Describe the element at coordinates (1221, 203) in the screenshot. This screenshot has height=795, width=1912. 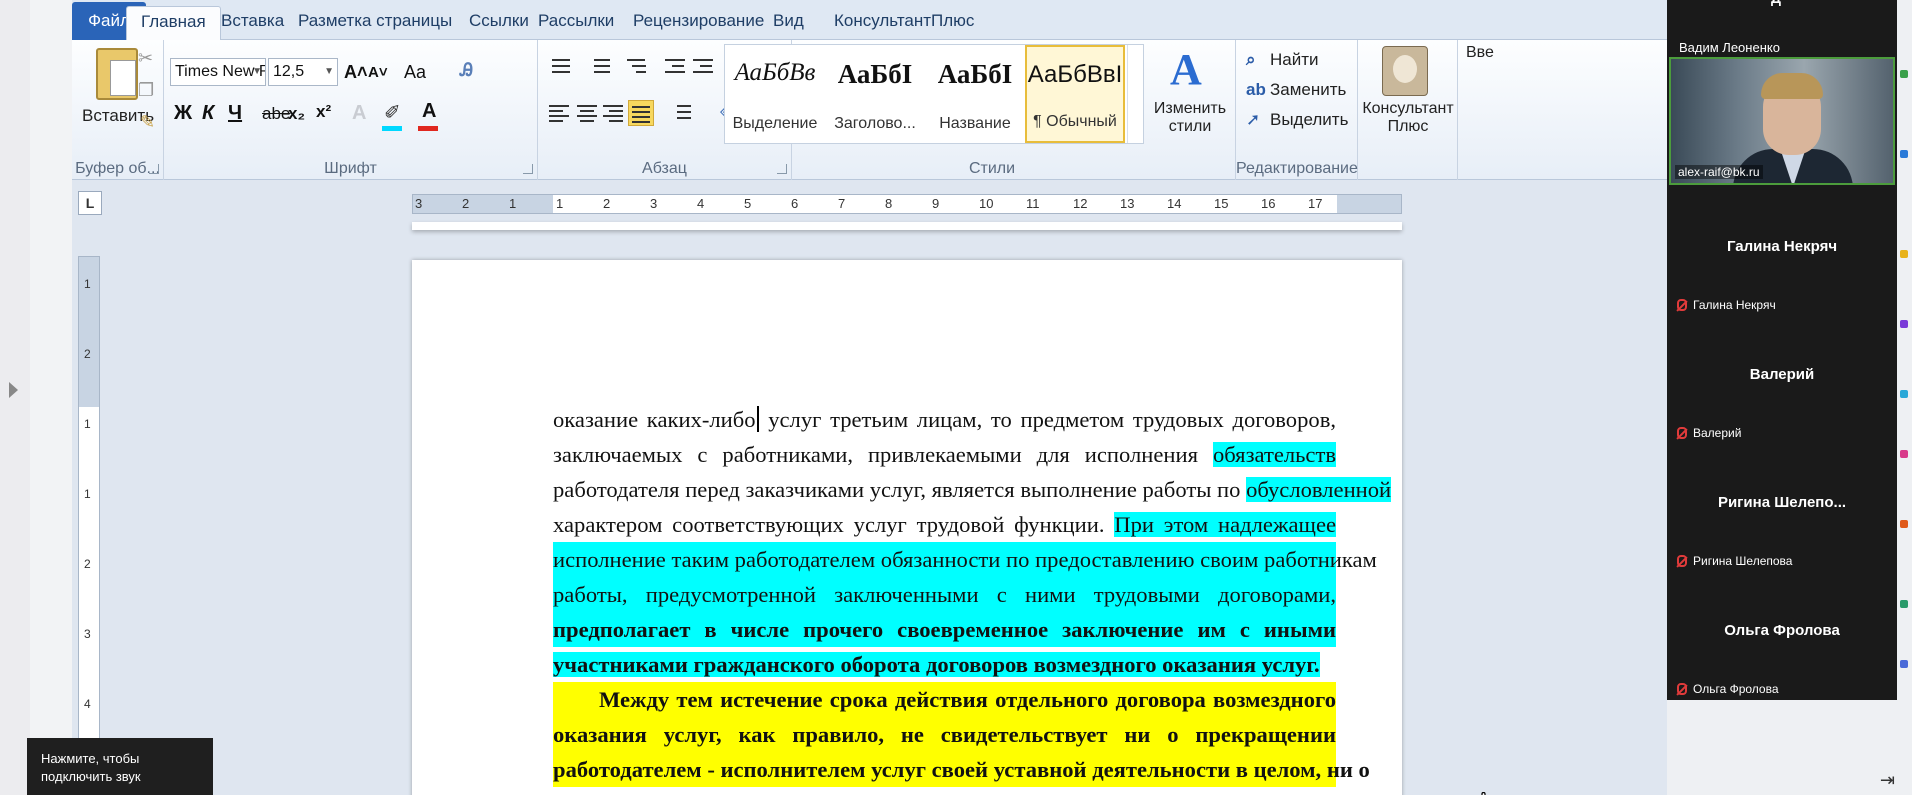
I see `ruler-number: 15` at that location.